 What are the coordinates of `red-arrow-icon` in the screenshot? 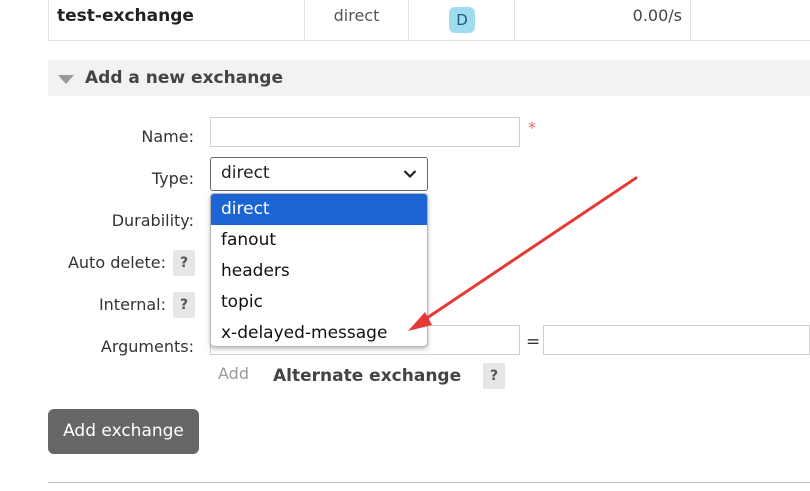 It's located at (523, 253).